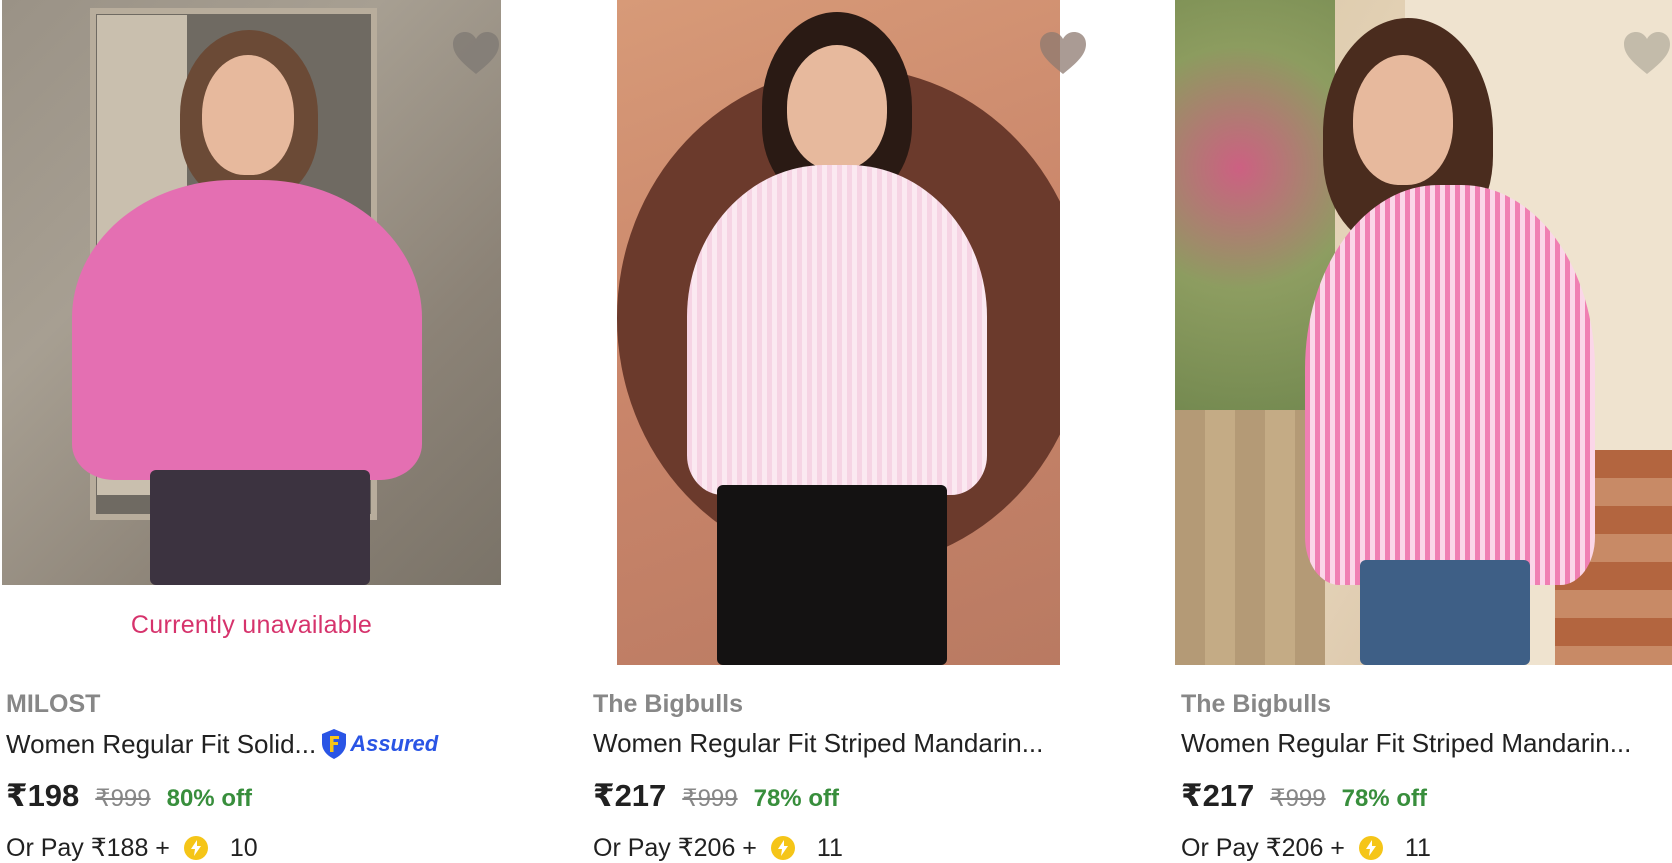 The width and height of the screenshot is (1672, 863). Describe the element at coordinates (209, 798) in the screenshot. I see `discount-percent: 80% off` at that location.